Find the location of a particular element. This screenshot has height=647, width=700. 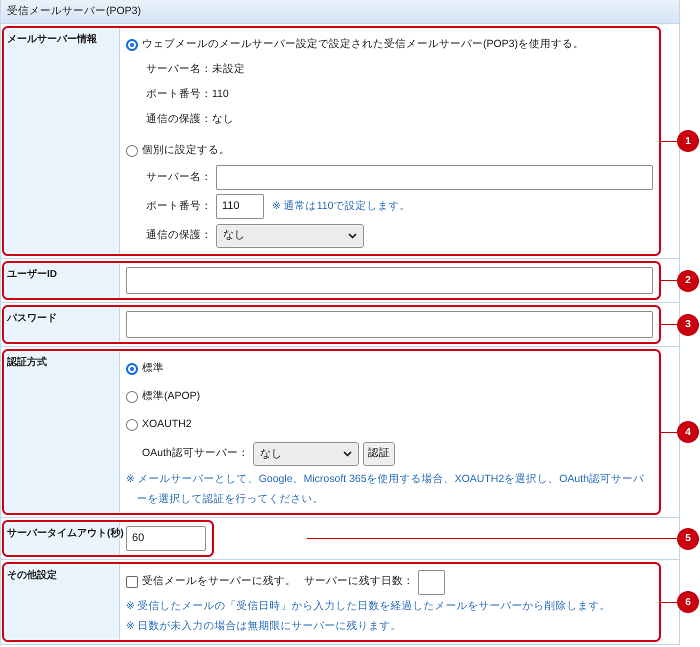

field-label: サーバーに残す日数： is located at coordinates (359, 582).